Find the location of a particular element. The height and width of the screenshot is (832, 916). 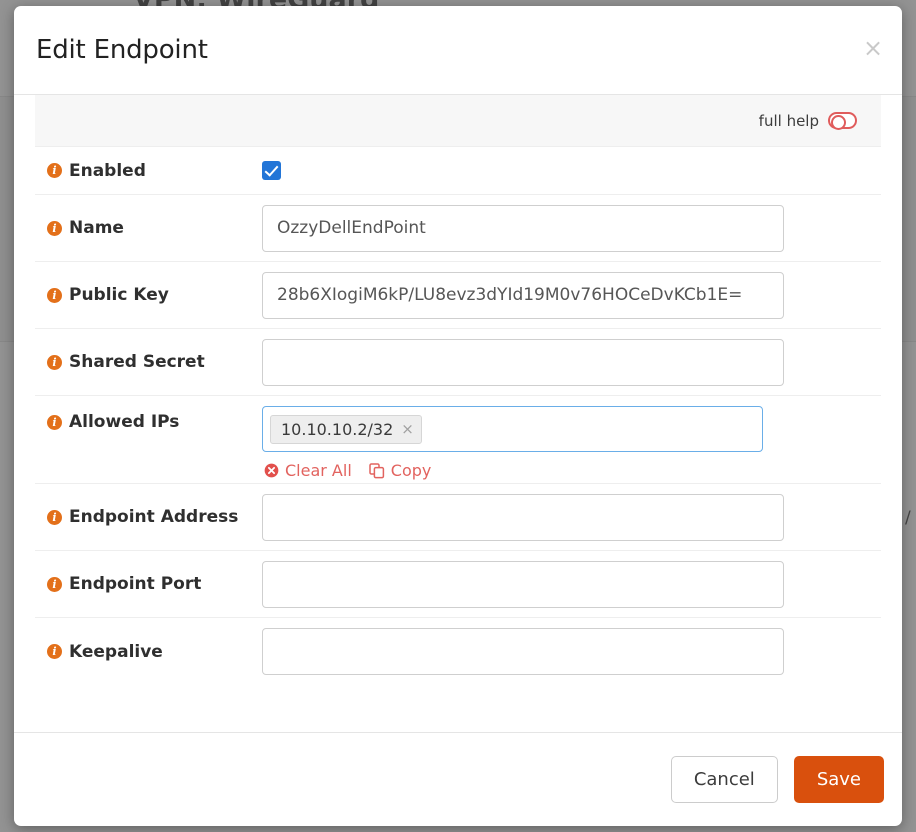

full-help-row: full help is located at coordinates (458, 121).